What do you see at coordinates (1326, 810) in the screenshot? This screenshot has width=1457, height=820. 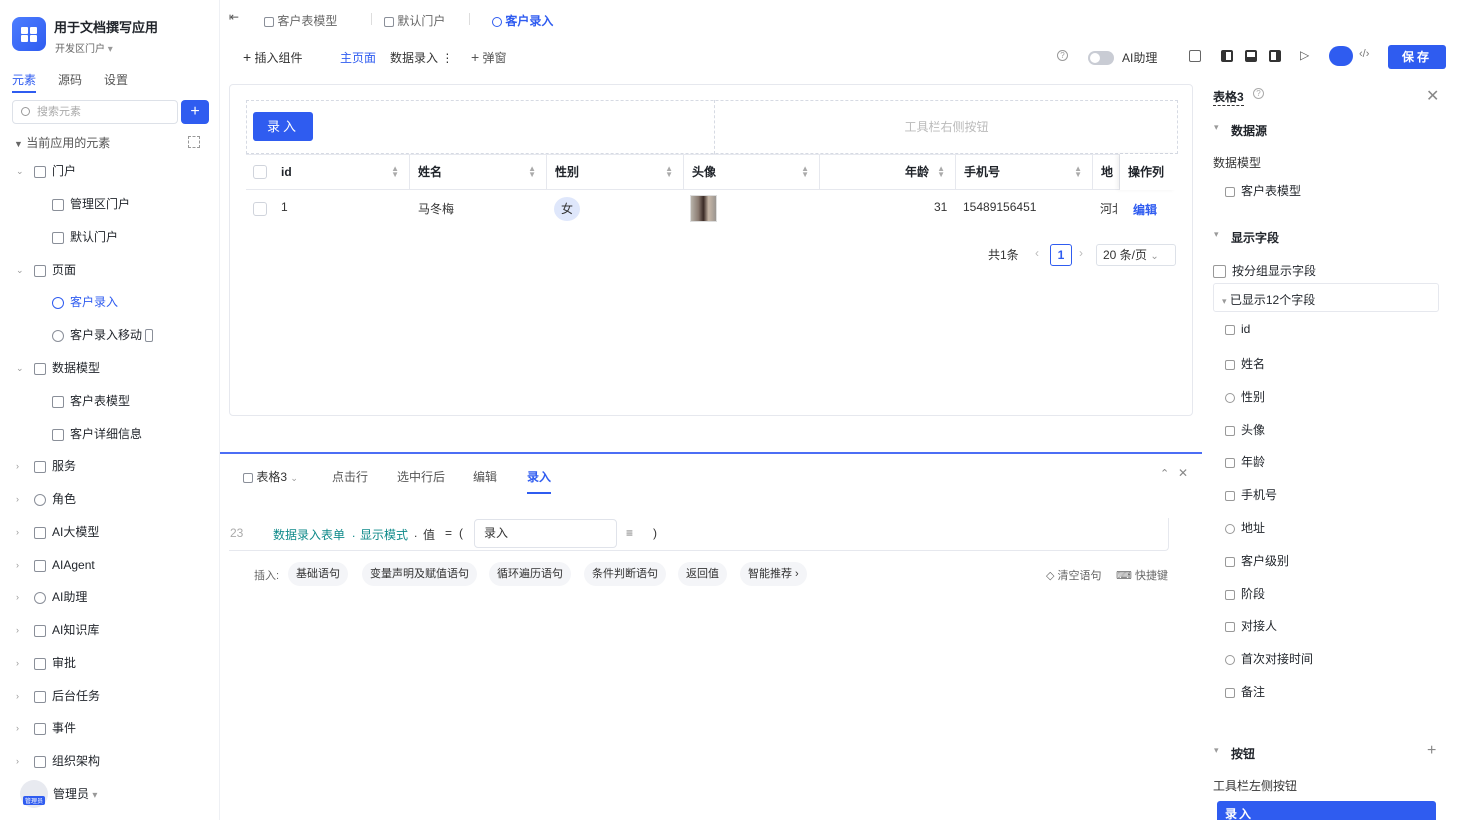 I see `toolbar-button-entry: 录入` at bounding box center [1326, 810].